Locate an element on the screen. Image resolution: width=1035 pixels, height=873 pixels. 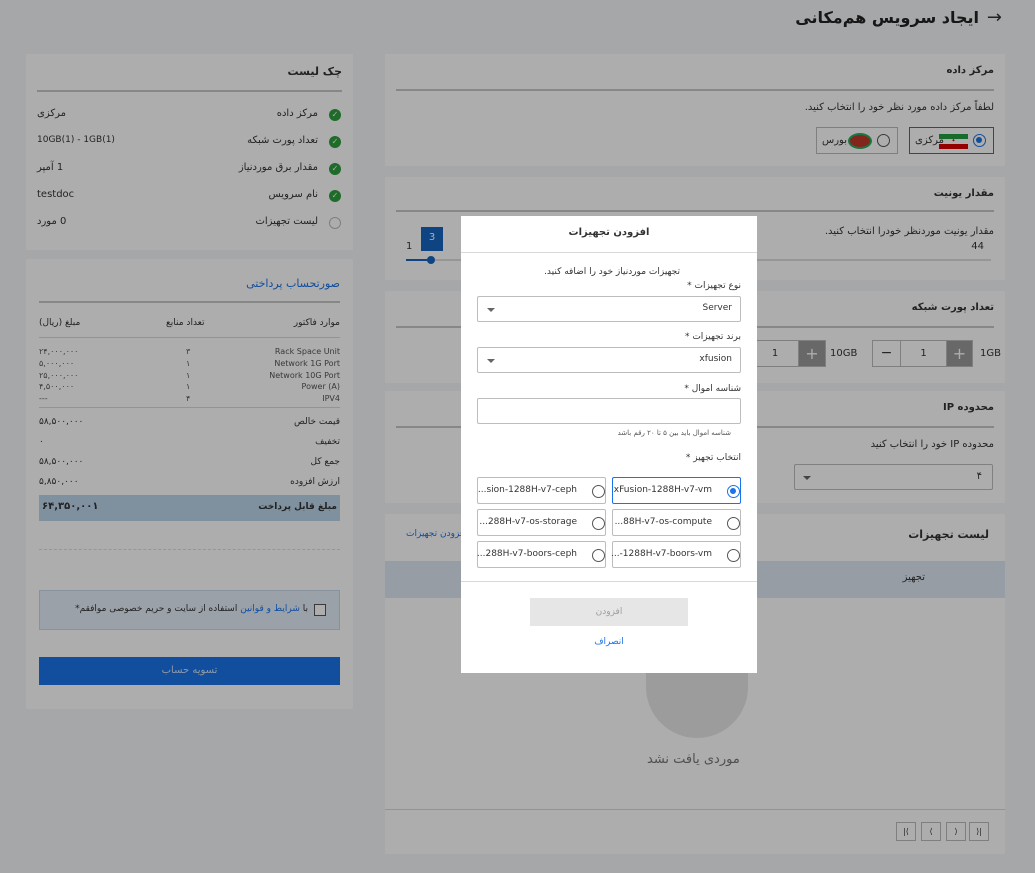
type-select-value: Server is located at coordinates (717, 308).